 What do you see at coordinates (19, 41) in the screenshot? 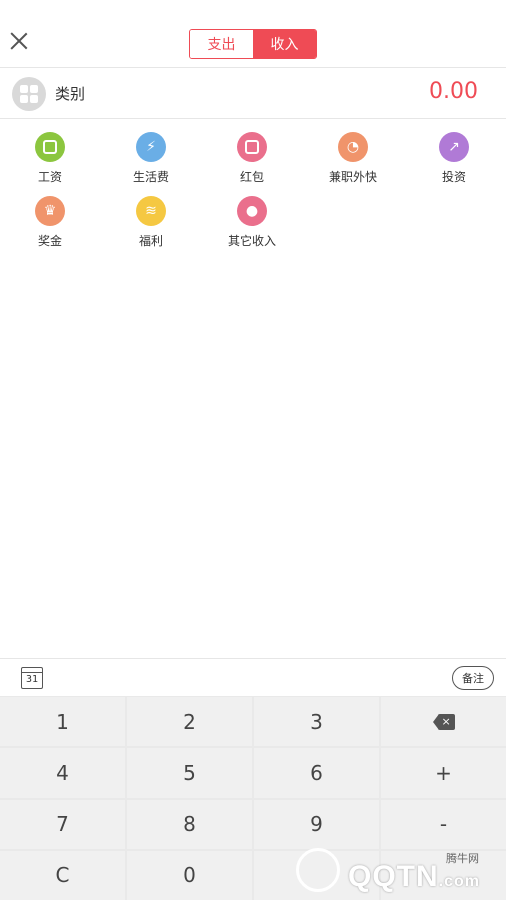
I see `close-icon` at bounding box center [19, 41].